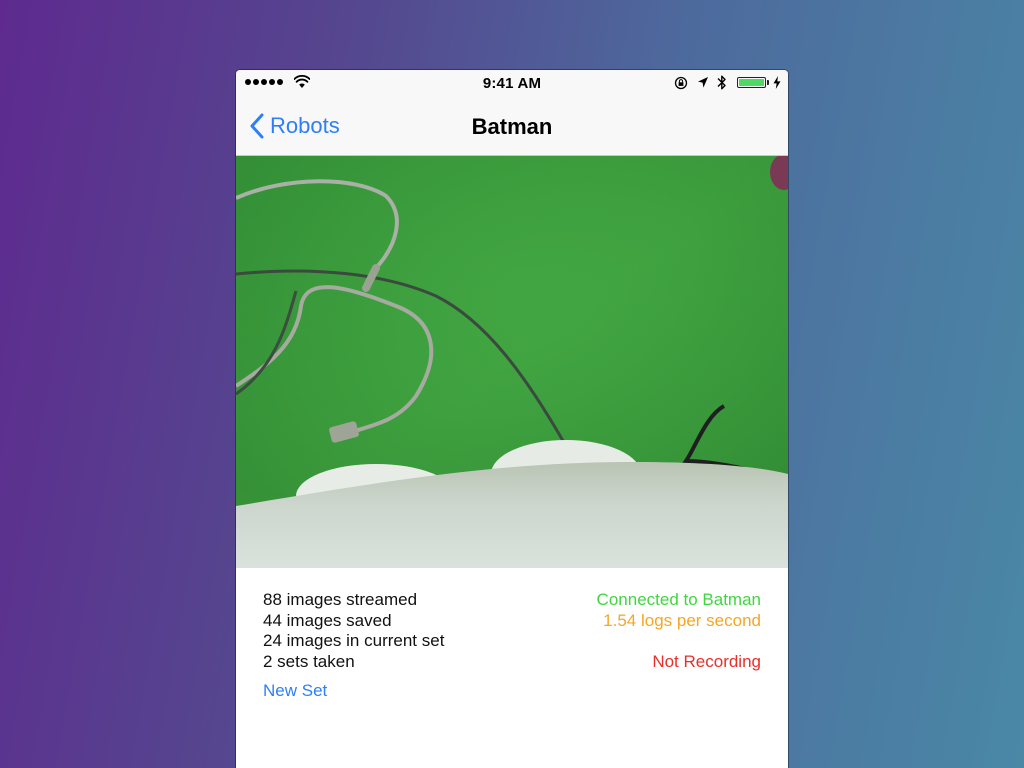 This screenshot has height=768, width=1024. I want to click on location-arrow-icon, so click(703, 82).